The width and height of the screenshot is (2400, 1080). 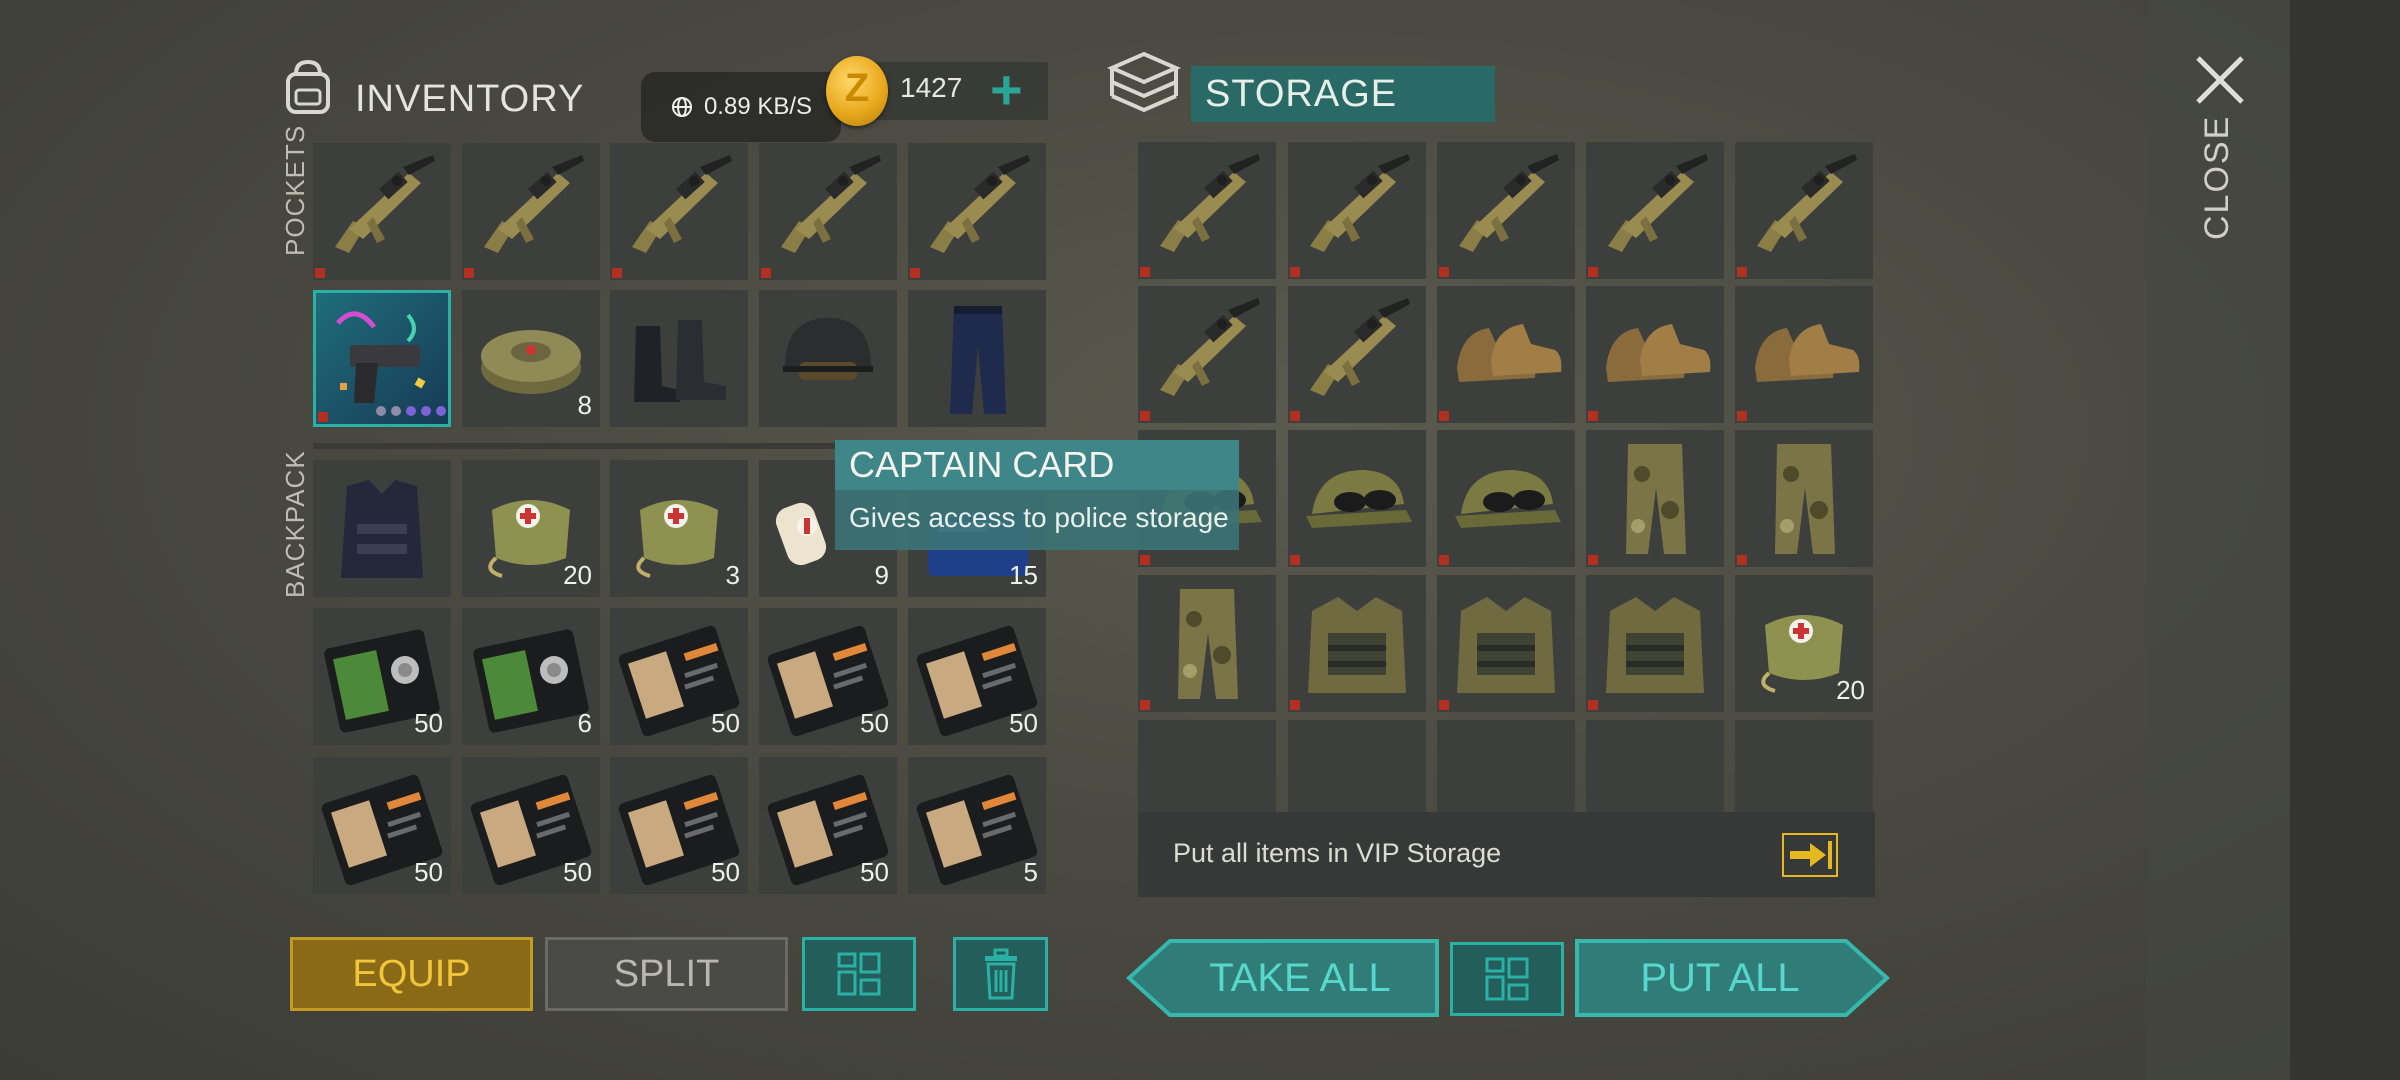 What do you see at coordinates (977, 825) in the screenshot?
I see `inventory.backpack-slot: 5` at bounding box center [977, 825].